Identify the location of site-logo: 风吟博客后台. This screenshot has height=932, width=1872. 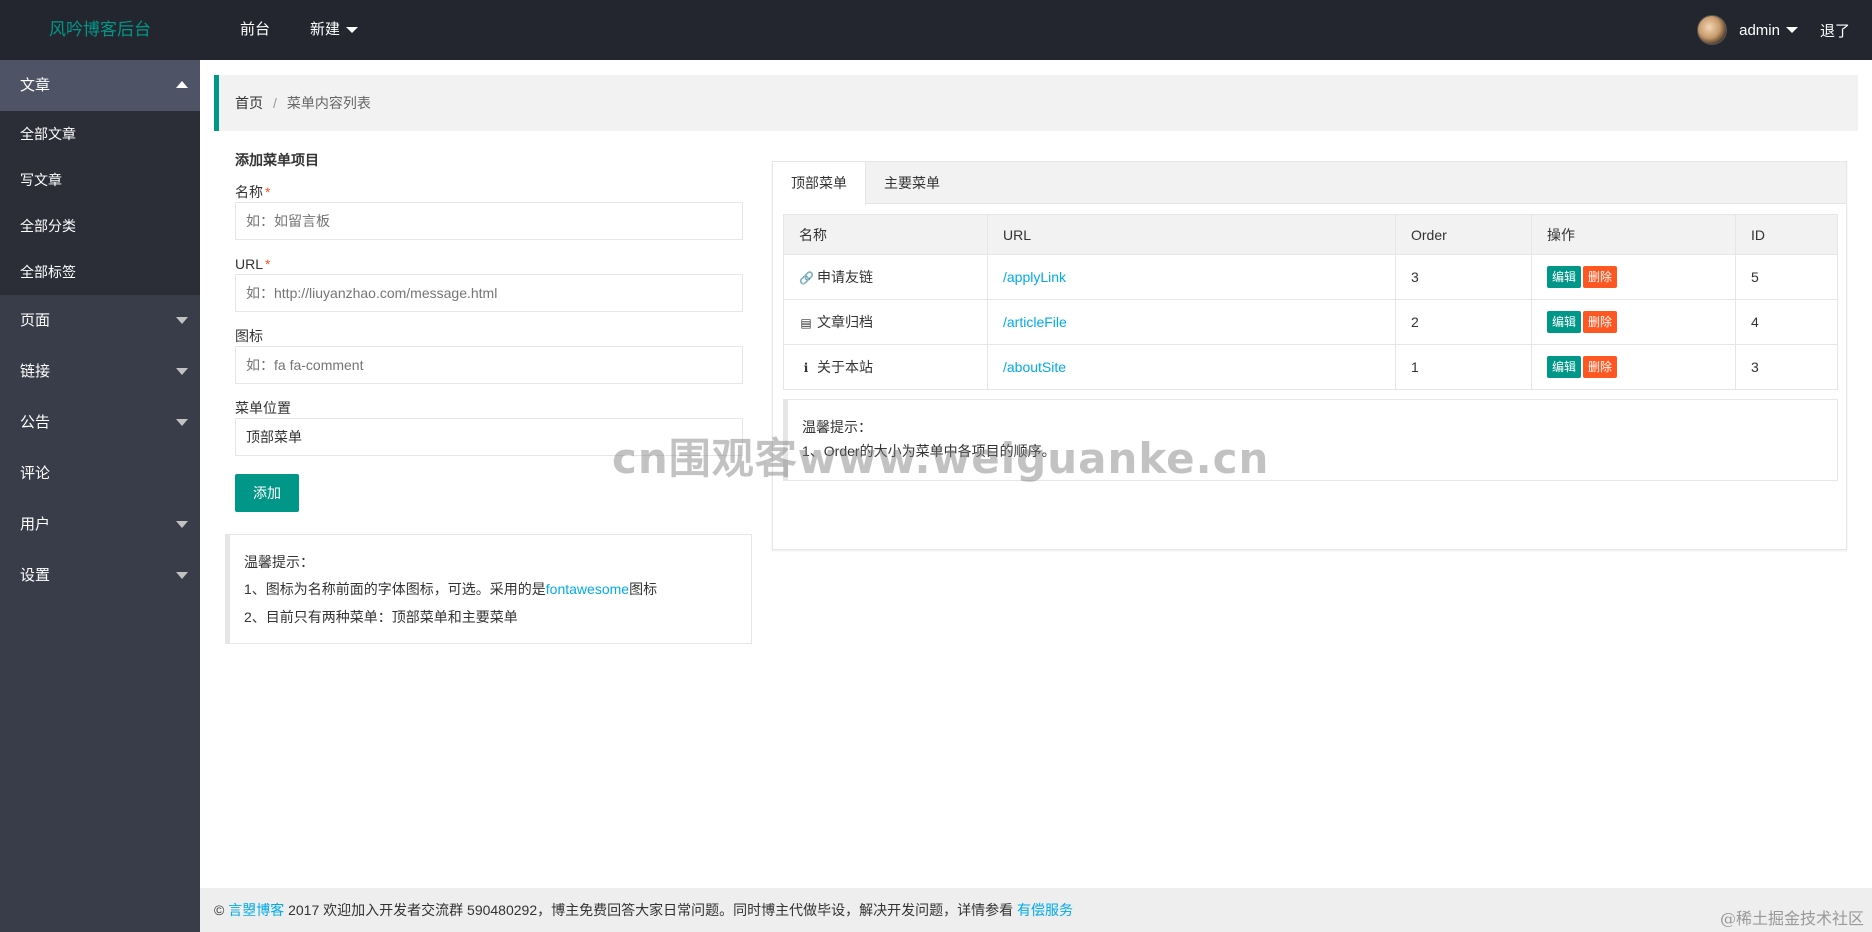
(100, 30).